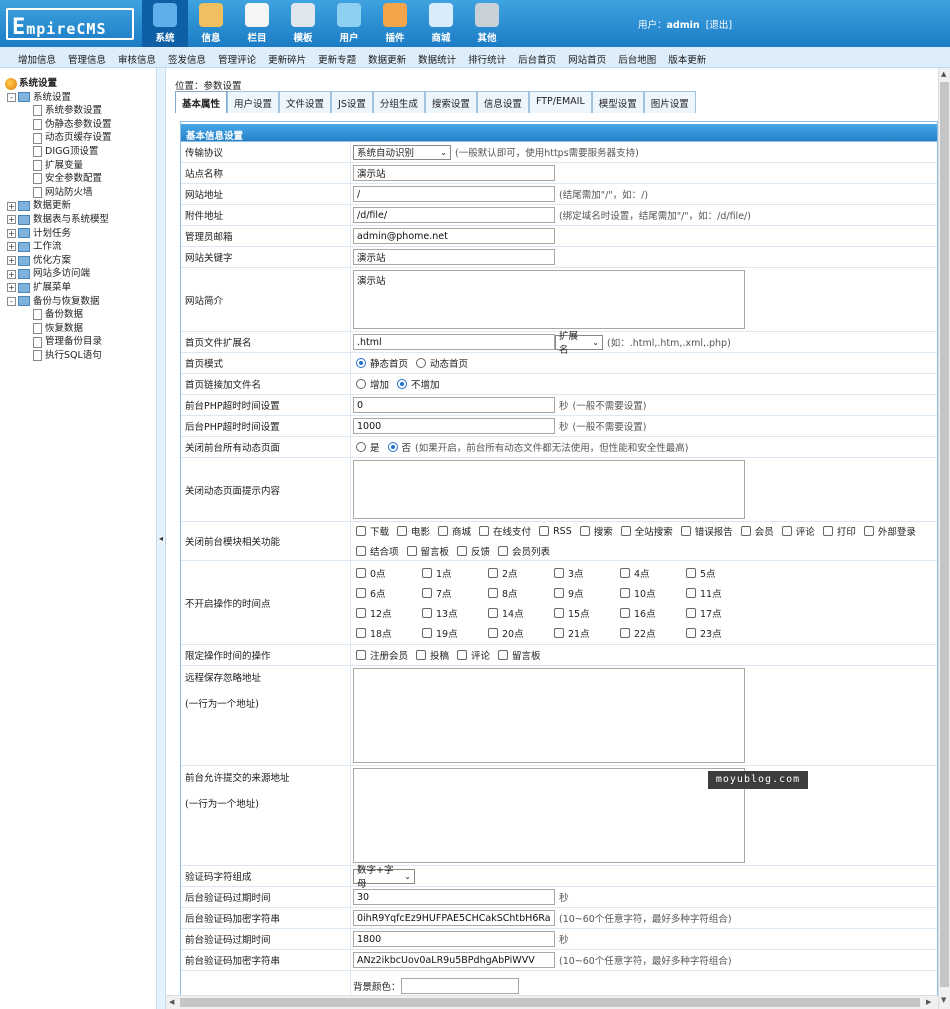  I want to click on logout-link: [退出], so click(719, 25).